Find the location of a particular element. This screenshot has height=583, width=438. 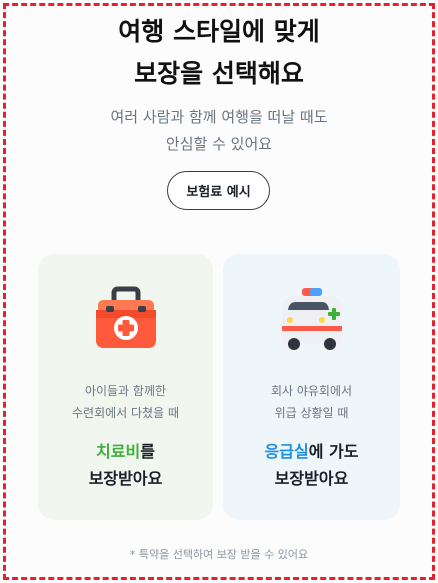

card-desc-line1: 아이들과 함께한 is located at coordinates (125, 391).